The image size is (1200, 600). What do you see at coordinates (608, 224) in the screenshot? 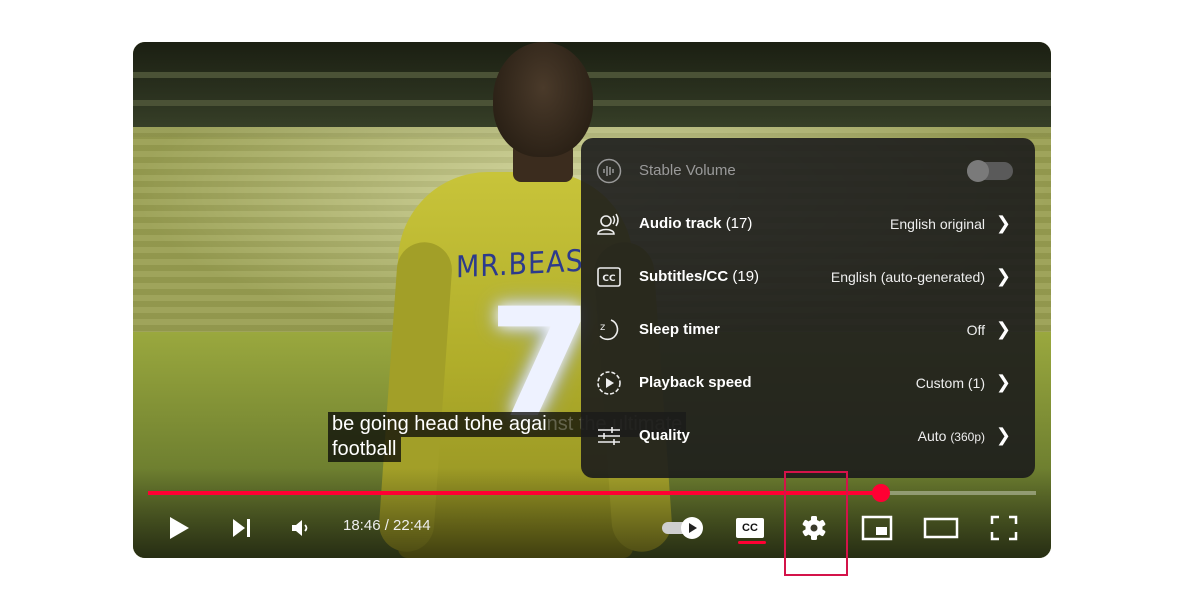
I see `audio-track-icon` at bounding box center [608, 224].